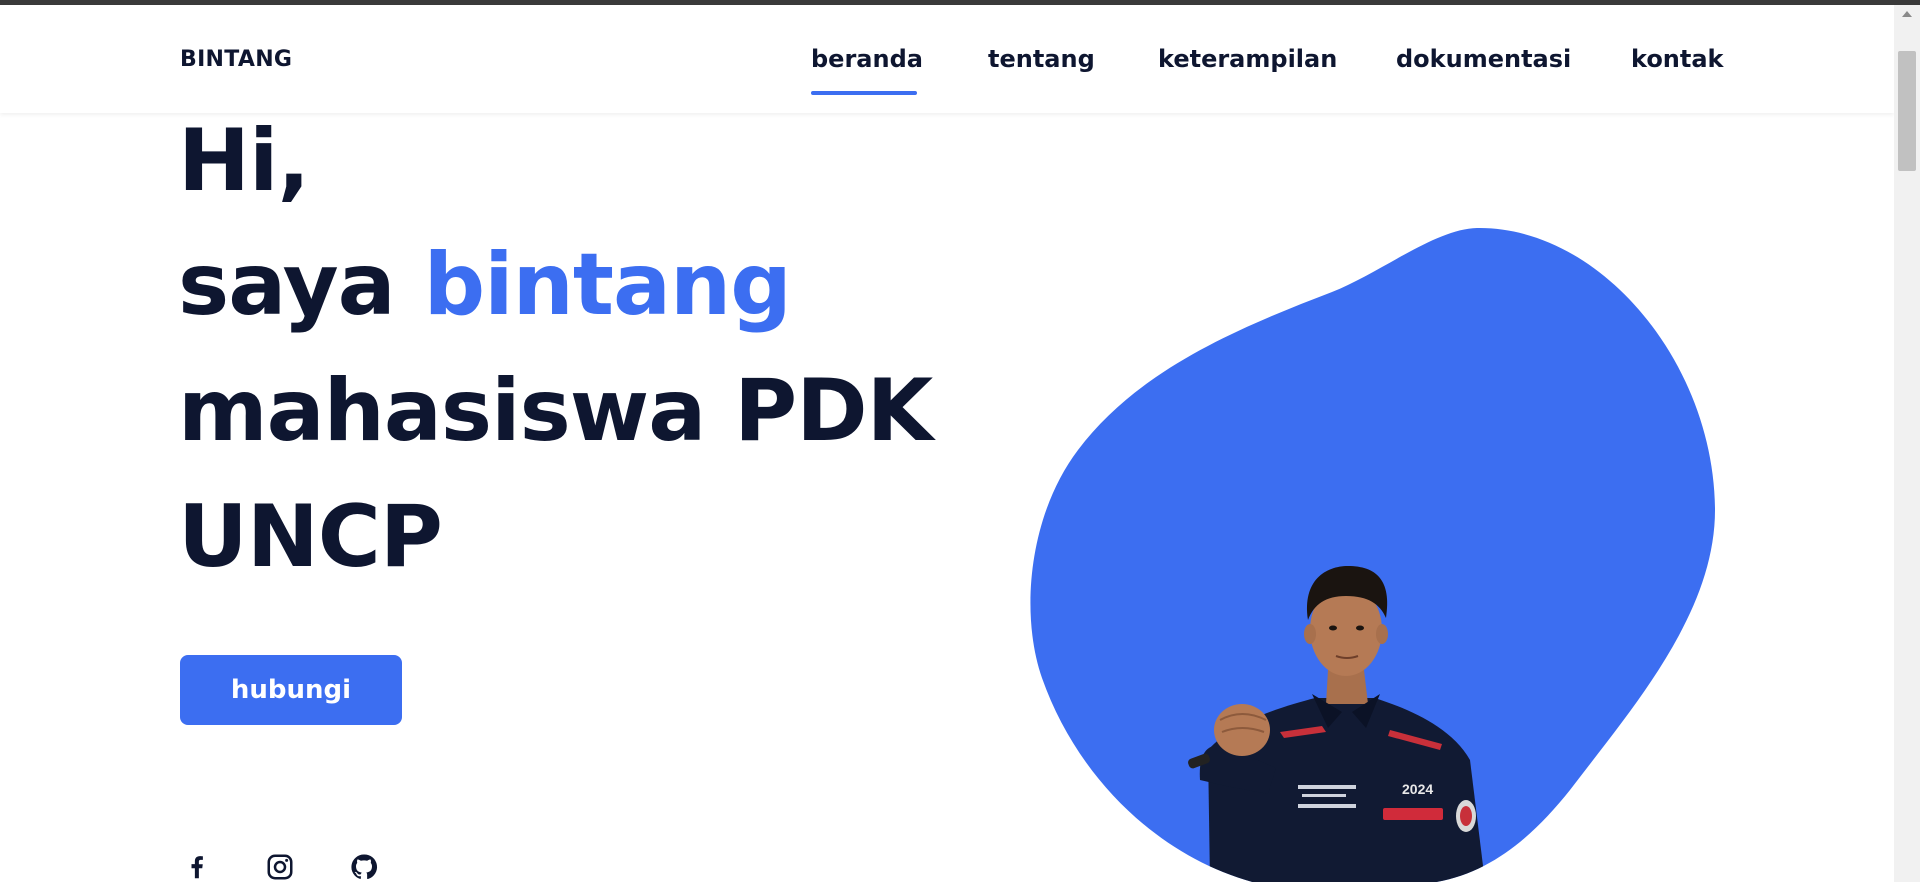 The height and width of the screenshot is (886, 1920). Describe the element at coordinates (310, 537) in the screenshot. I see `hero-institution: UNCP` at that location.